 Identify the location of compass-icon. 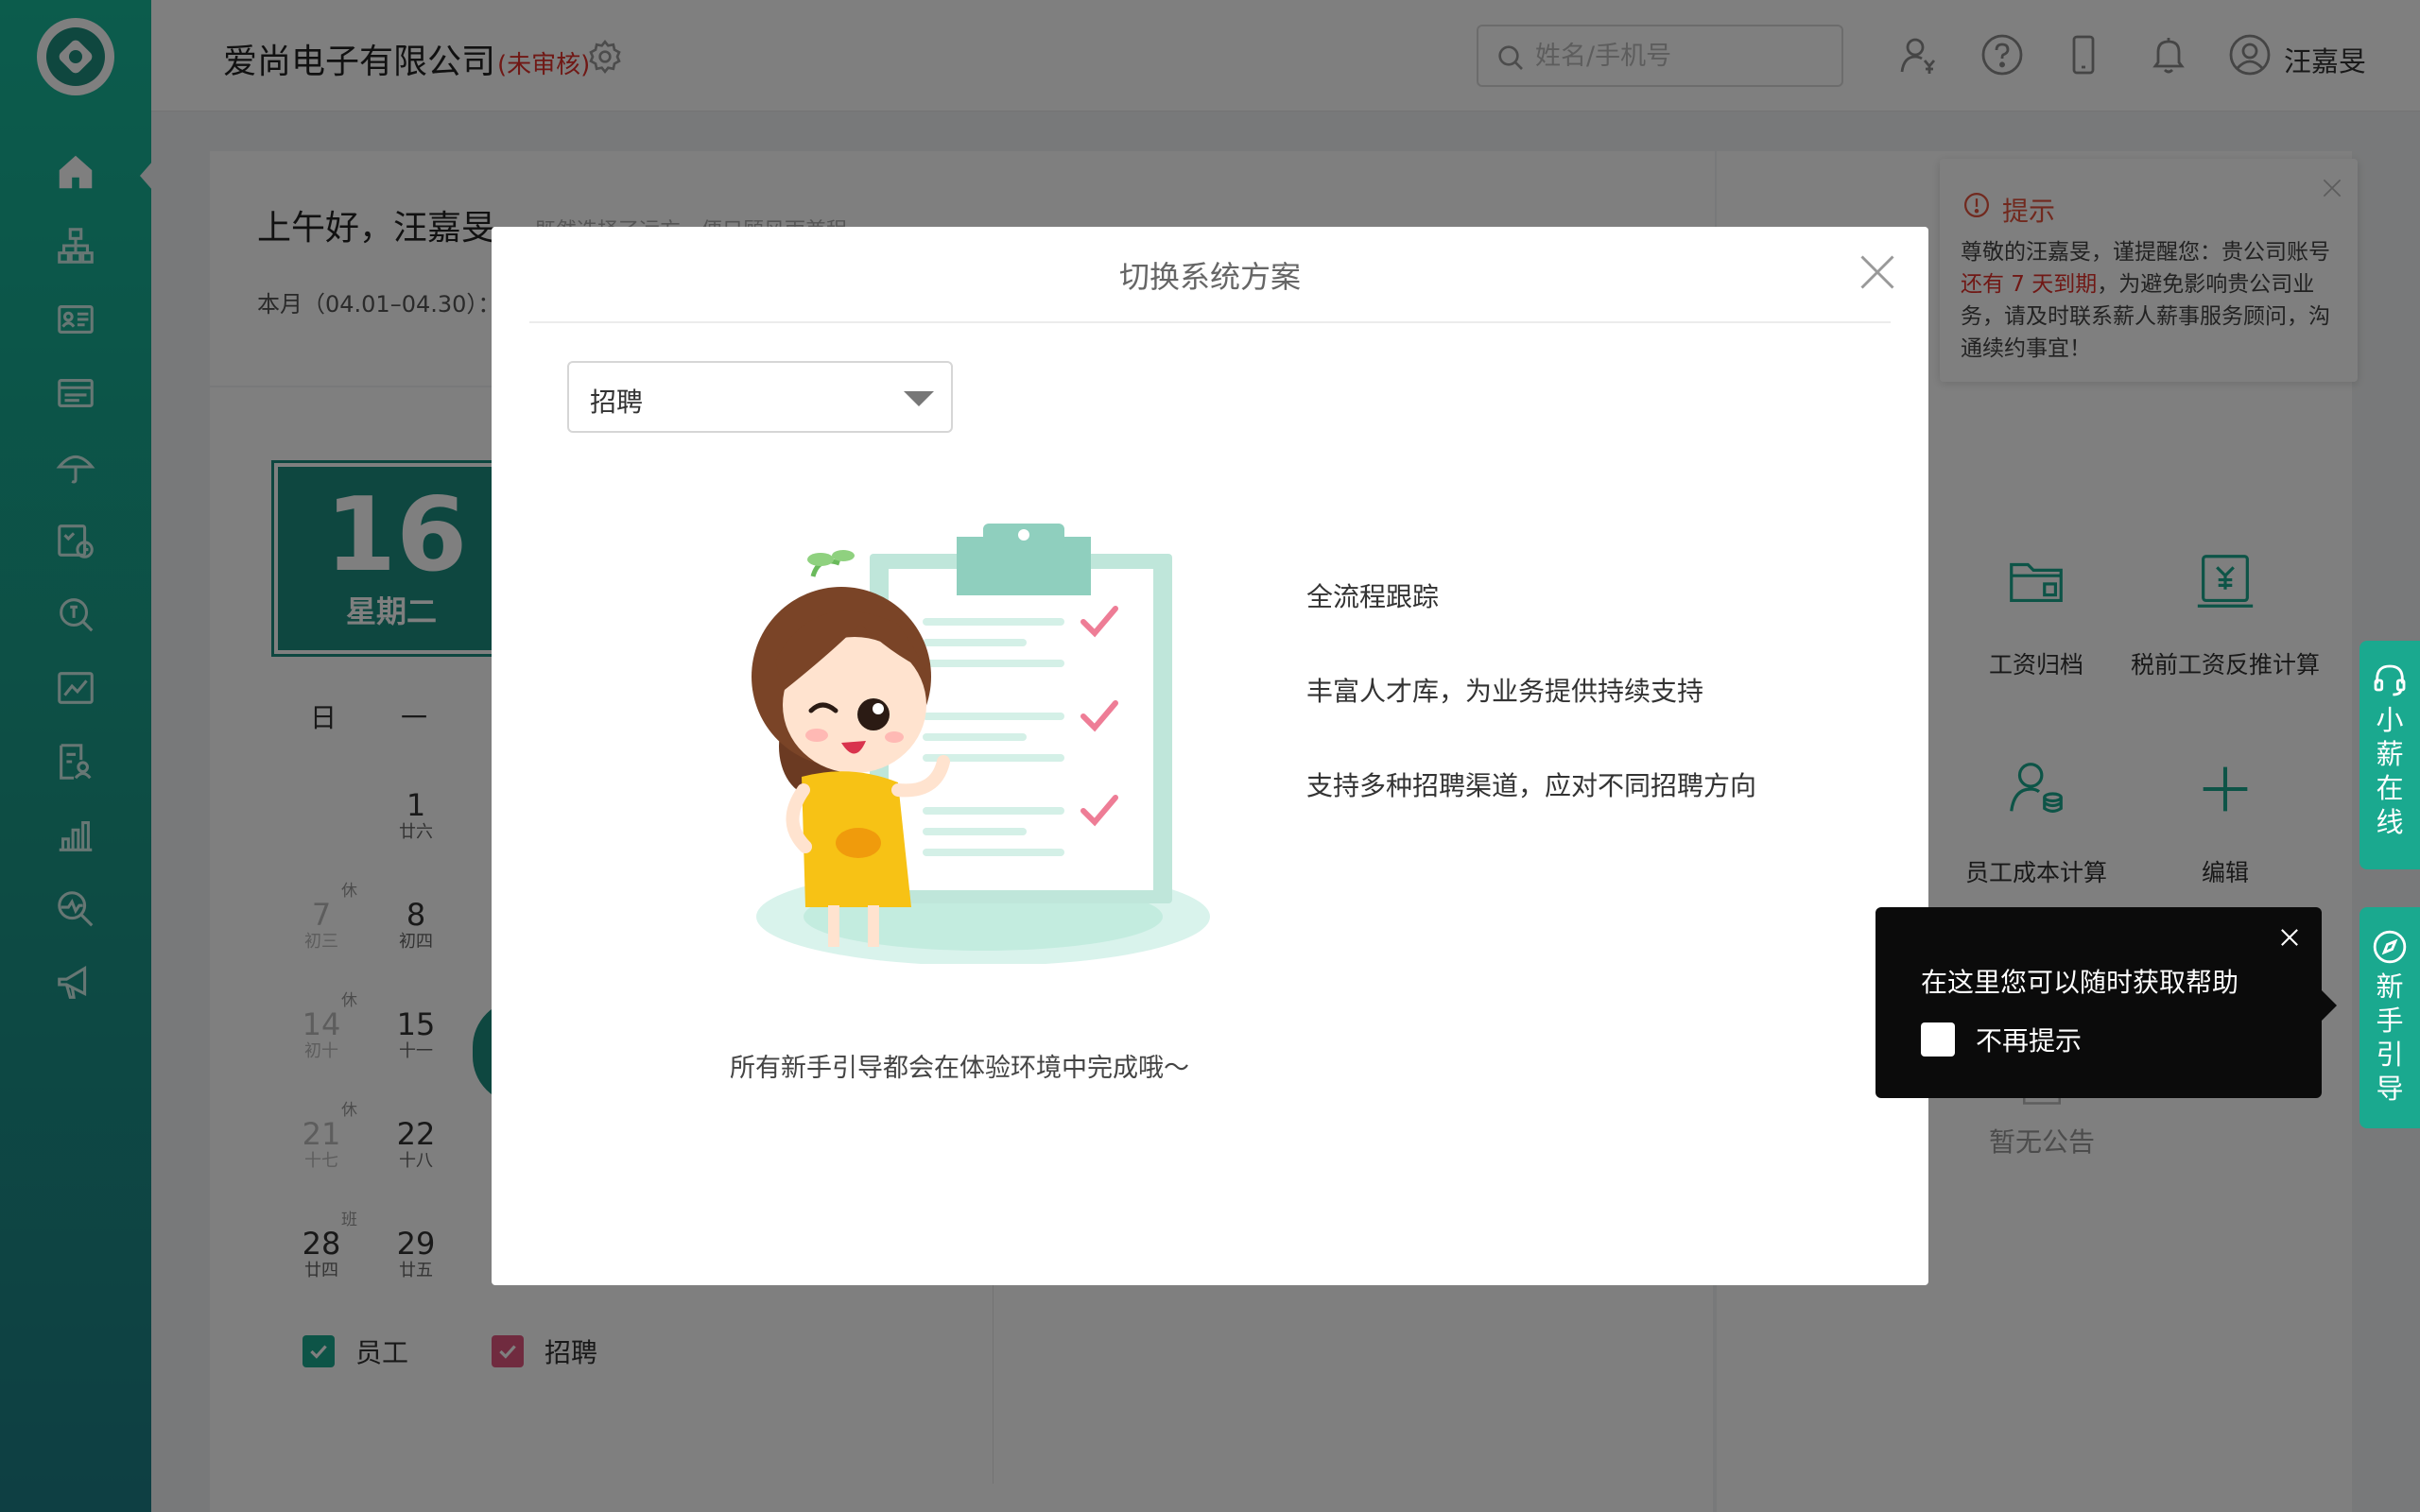
(2390, 947).